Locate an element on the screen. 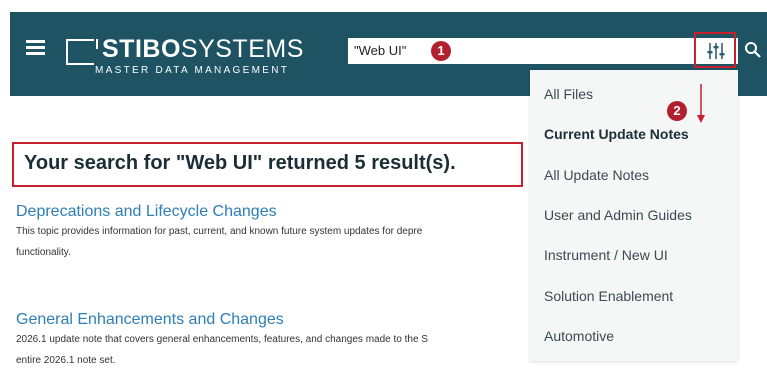 The width and height of the screenshot is (767, 369). search-input-value: "Web UI" is located at coordinates (380, 50).